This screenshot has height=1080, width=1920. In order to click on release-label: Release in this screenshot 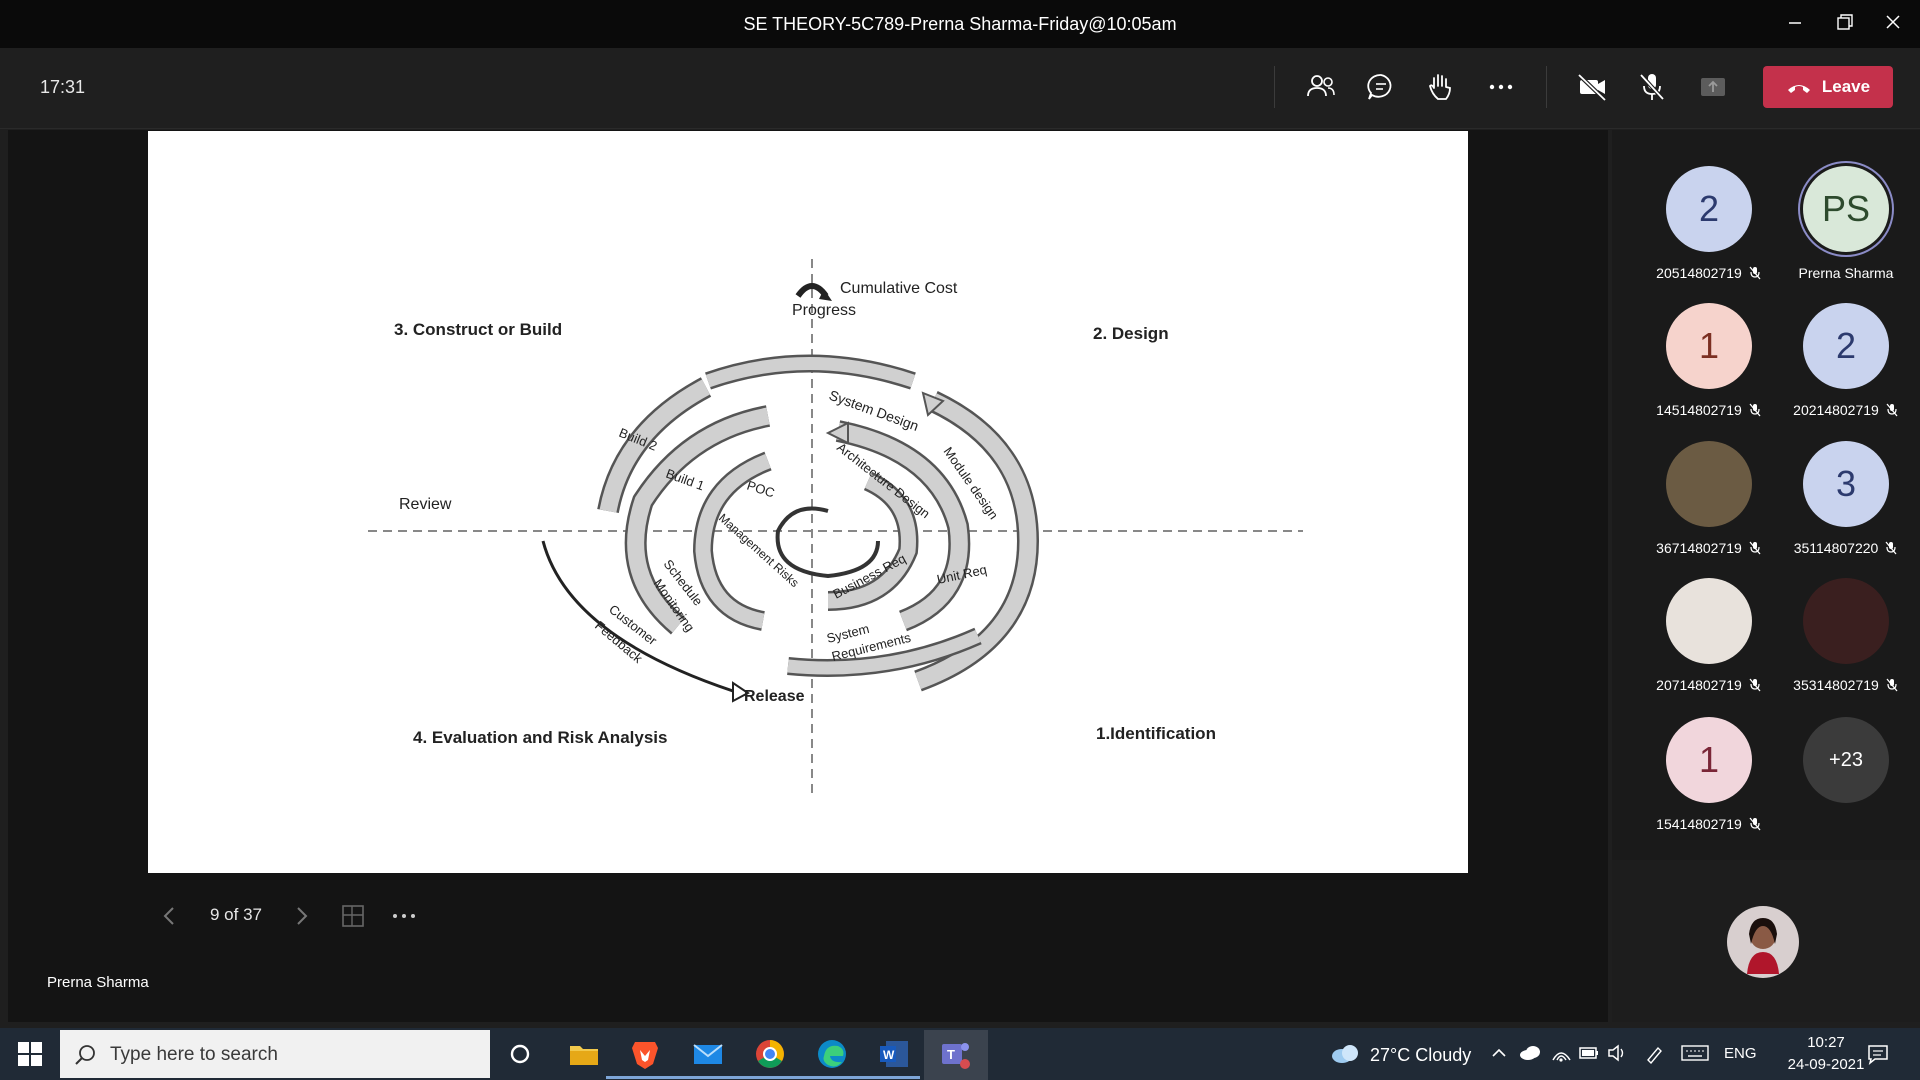, I will do `click(774, 696)`.